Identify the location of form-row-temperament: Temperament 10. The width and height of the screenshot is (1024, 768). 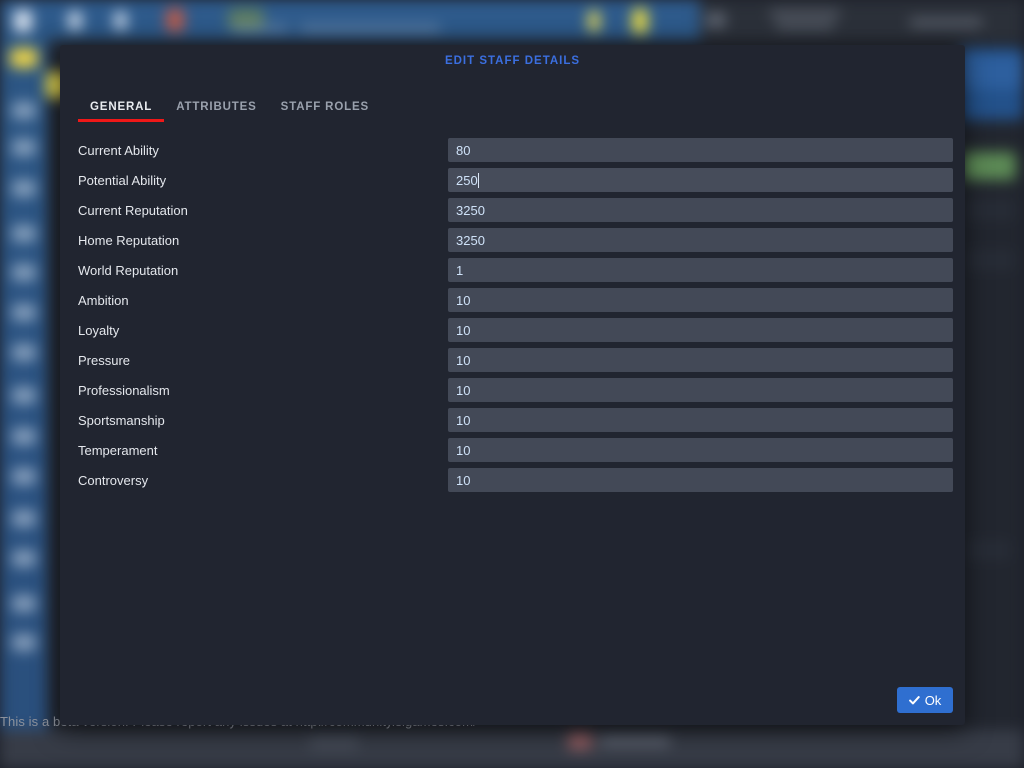
(512, 450).